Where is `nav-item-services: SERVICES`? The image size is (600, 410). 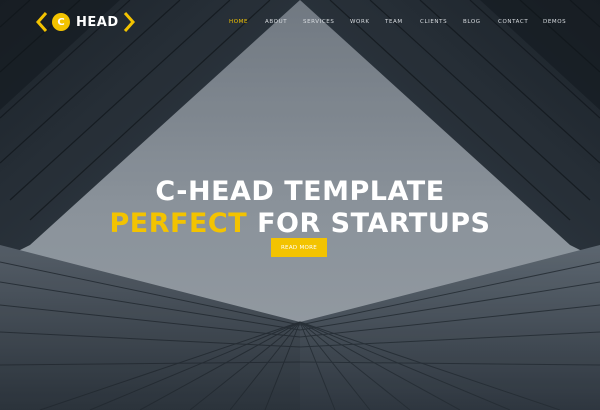
nav-item-services: SERVICES is located at coordinates (318, 22).